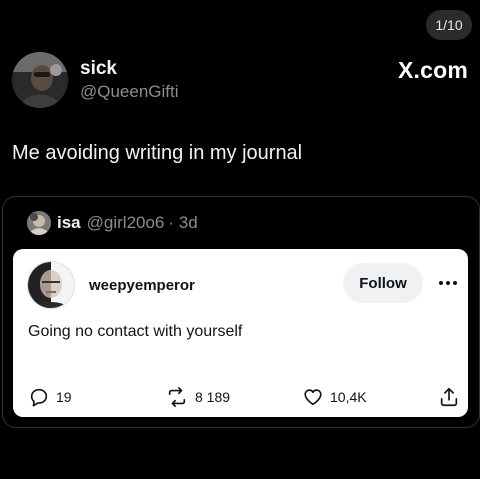 This screenshot has height=479, width=480. I want to click on repost-action: 8 189, so click(197, 397).